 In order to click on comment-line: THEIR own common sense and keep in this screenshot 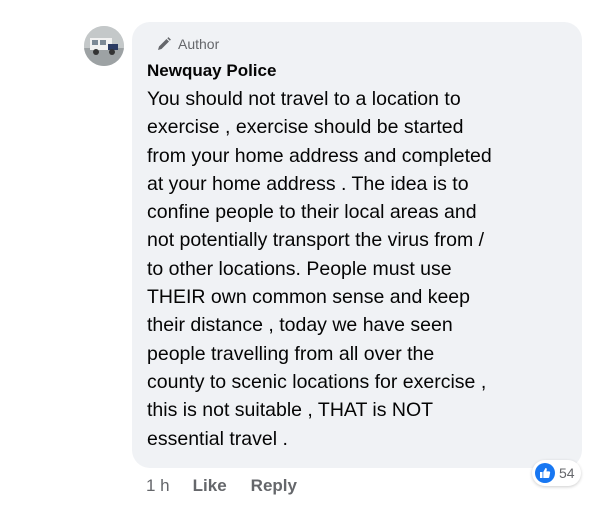, I will do `click(308, 297)`.